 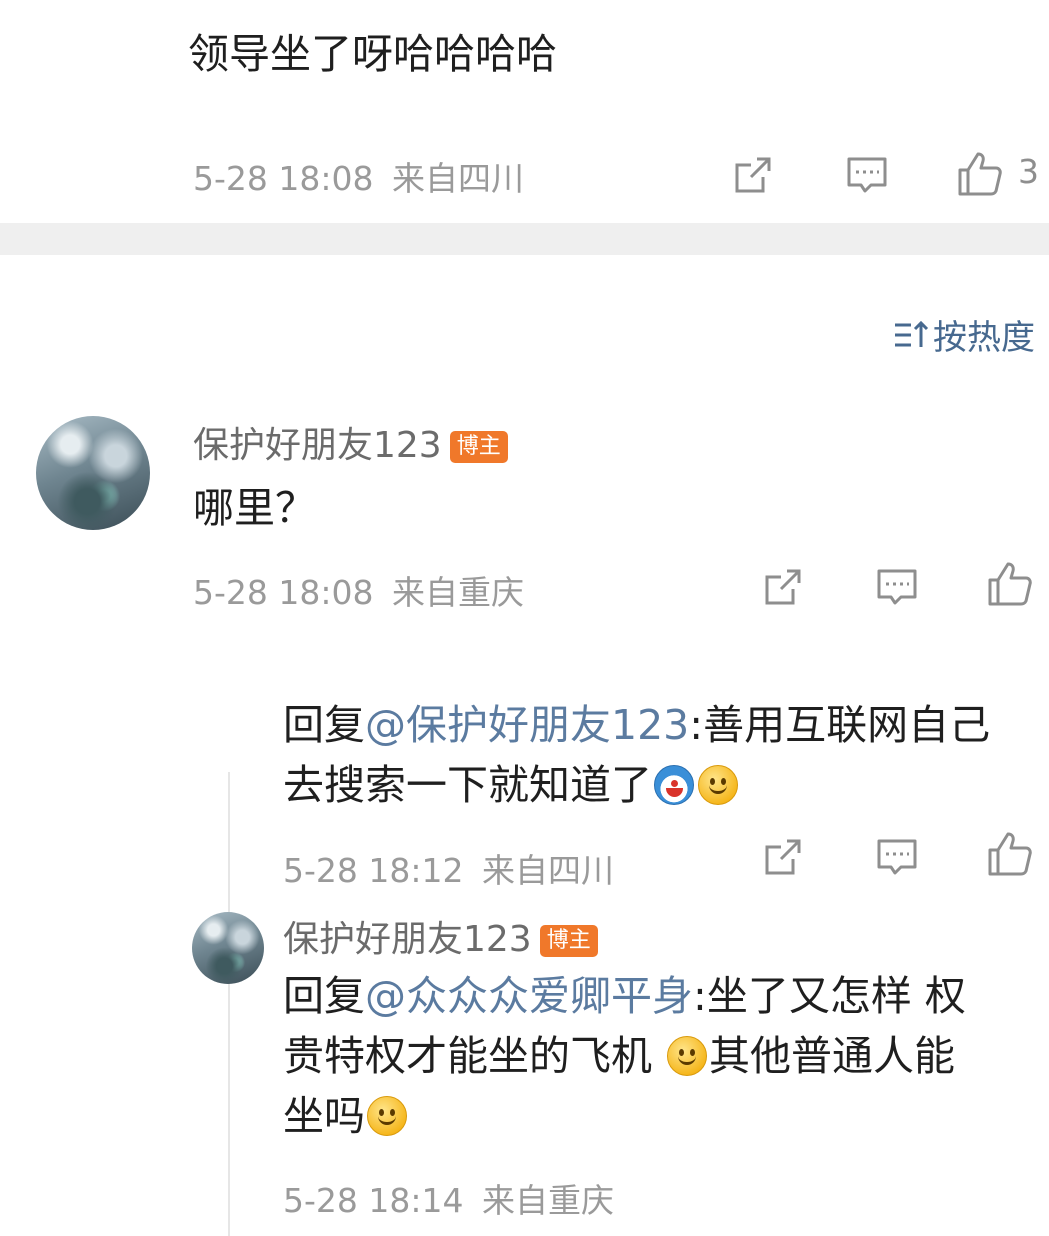 I want to click on reply-body: 去搜索一下就知道了, so click(x=467, y=785).